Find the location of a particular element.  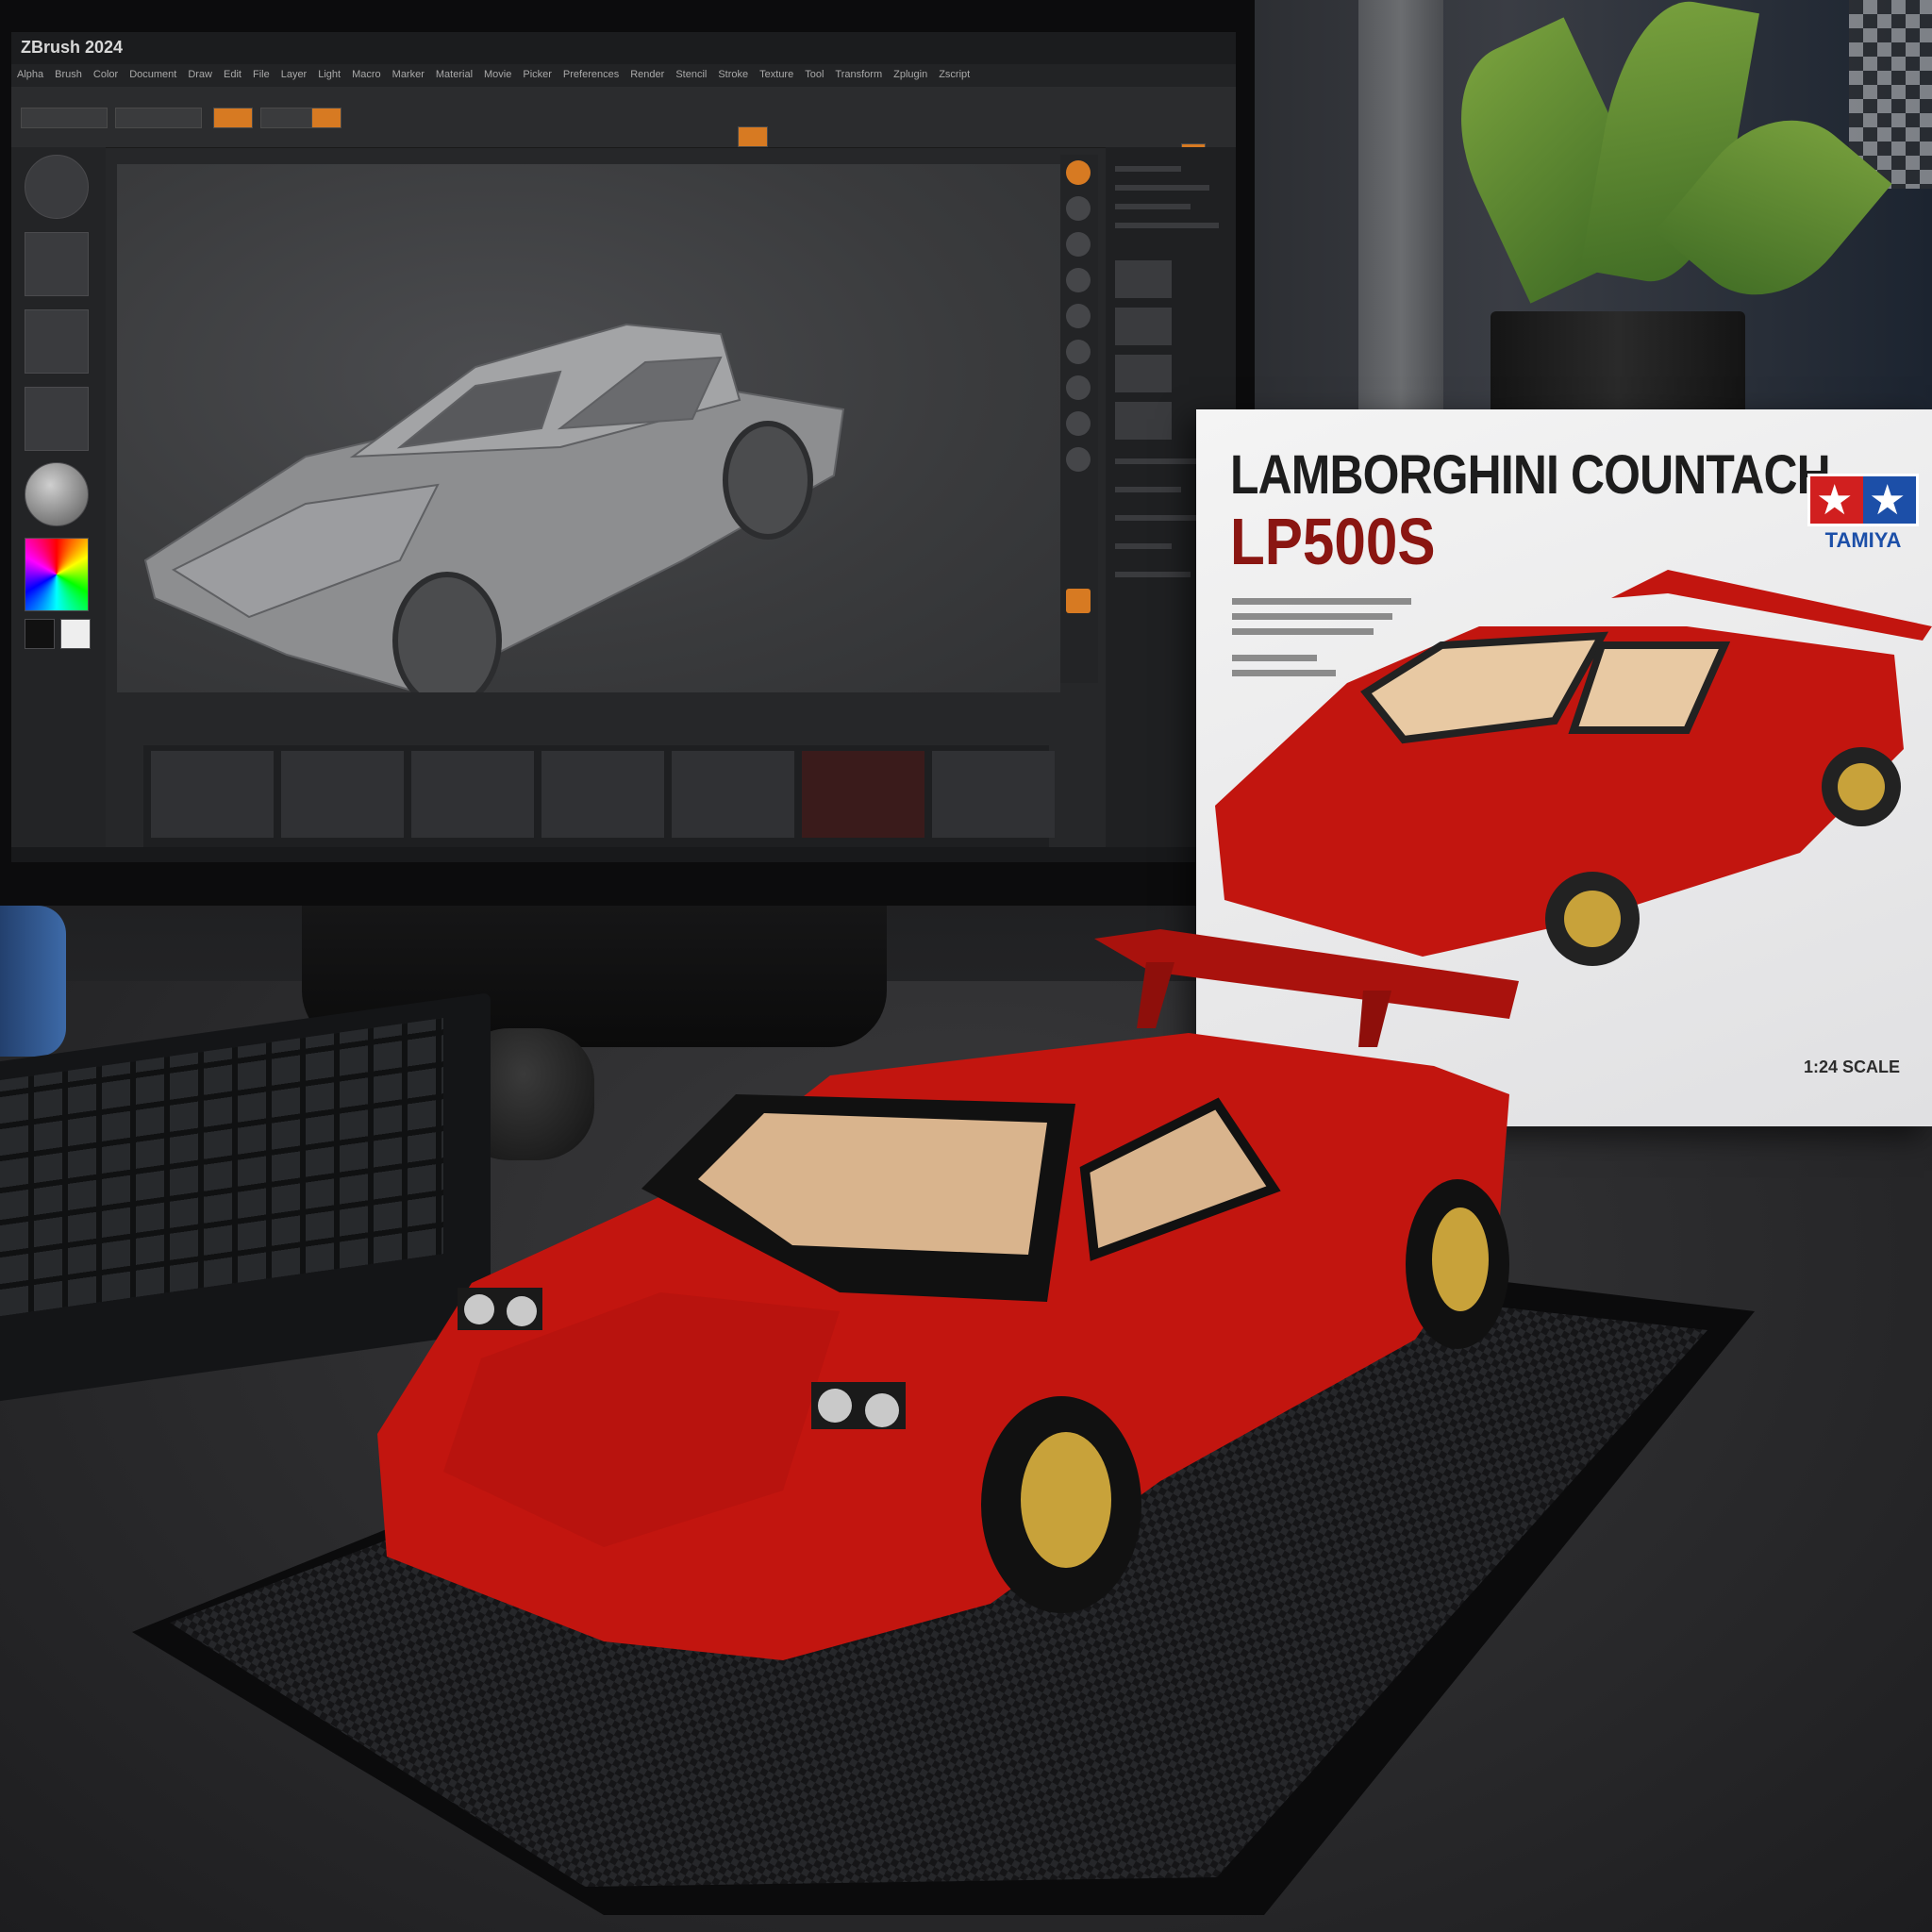

rear-wheel-rim is located at coordinates (1461, 1260).